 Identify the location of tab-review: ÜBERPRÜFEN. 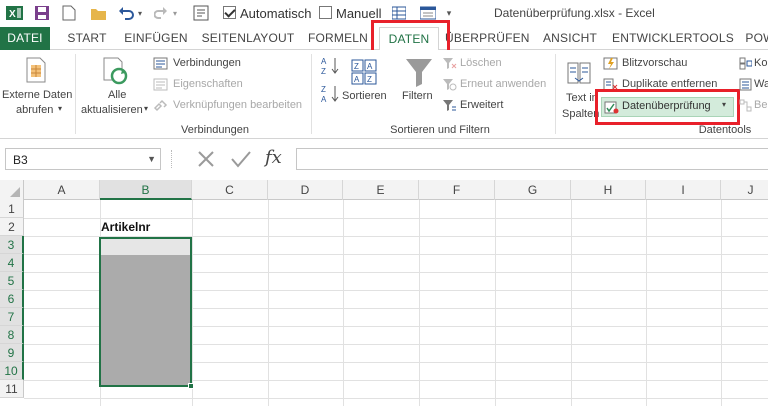
(487, 38).